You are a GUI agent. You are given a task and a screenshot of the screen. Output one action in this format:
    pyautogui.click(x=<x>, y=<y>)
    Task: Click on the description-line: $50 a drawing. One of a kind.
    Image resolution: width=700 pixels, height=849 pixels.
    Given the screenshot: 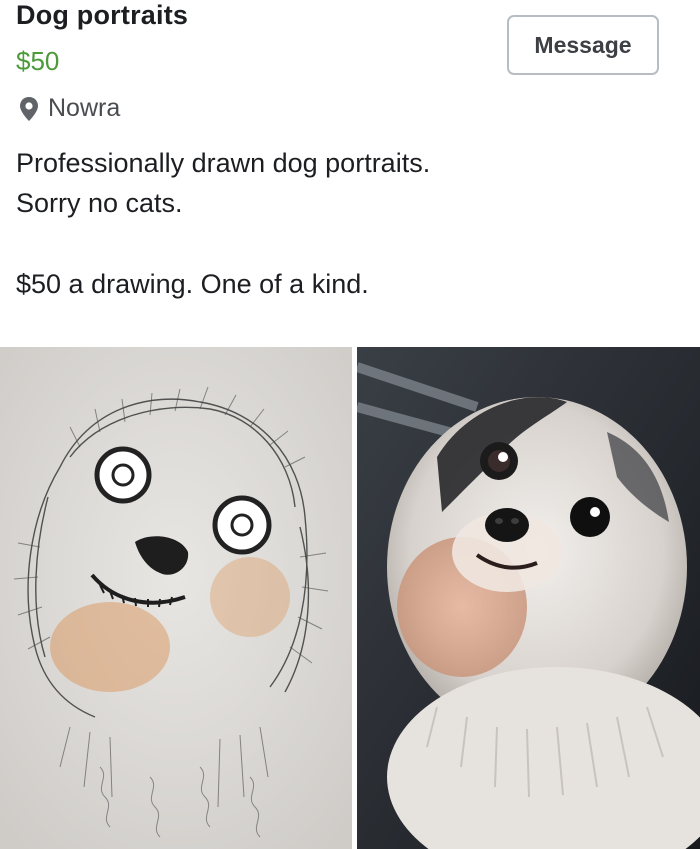 What is the action you would take?
    pyautogui.click(x=192, y=284)
    